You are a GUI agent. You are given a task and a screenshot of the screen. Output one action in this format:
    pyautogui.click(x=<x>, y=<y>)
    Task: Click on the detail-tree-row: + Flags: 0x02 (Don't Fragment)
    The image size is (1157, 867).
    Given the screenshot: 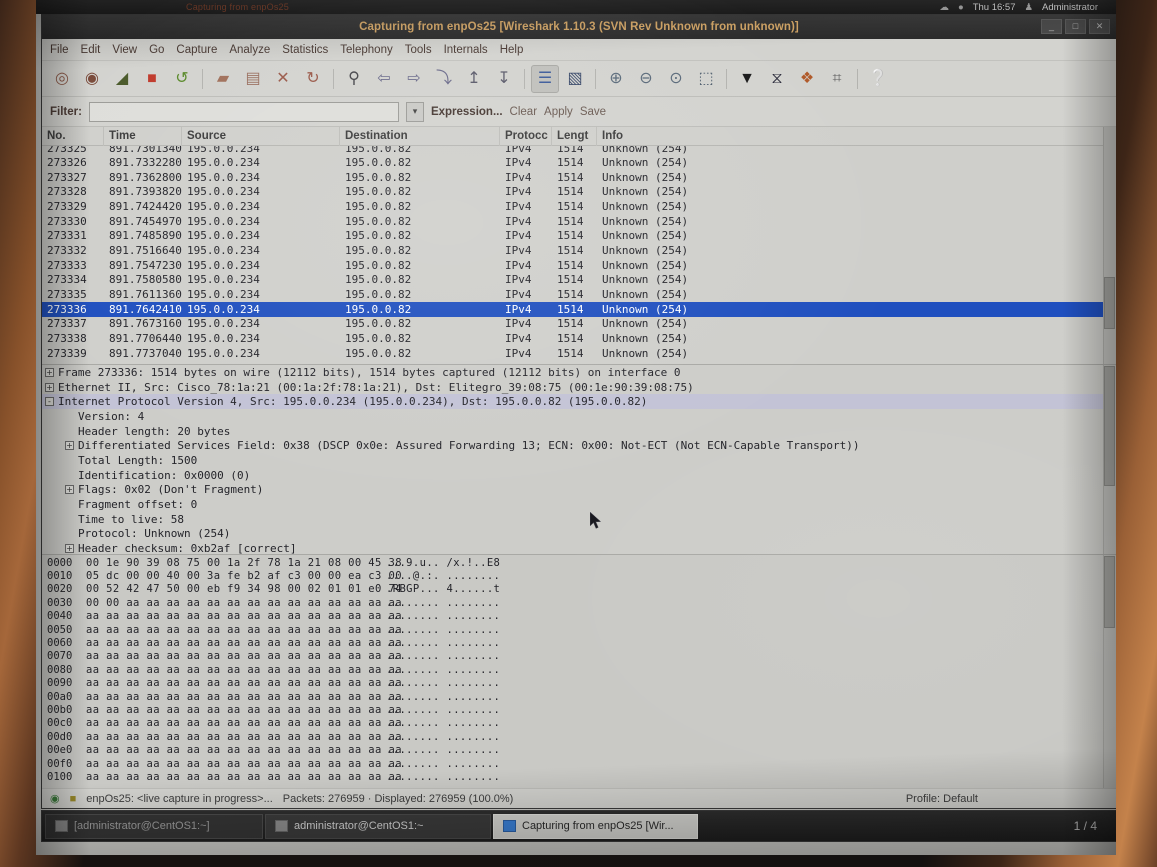 What is the action you would take?
    pyautogui.click(x=579, y=490)
    